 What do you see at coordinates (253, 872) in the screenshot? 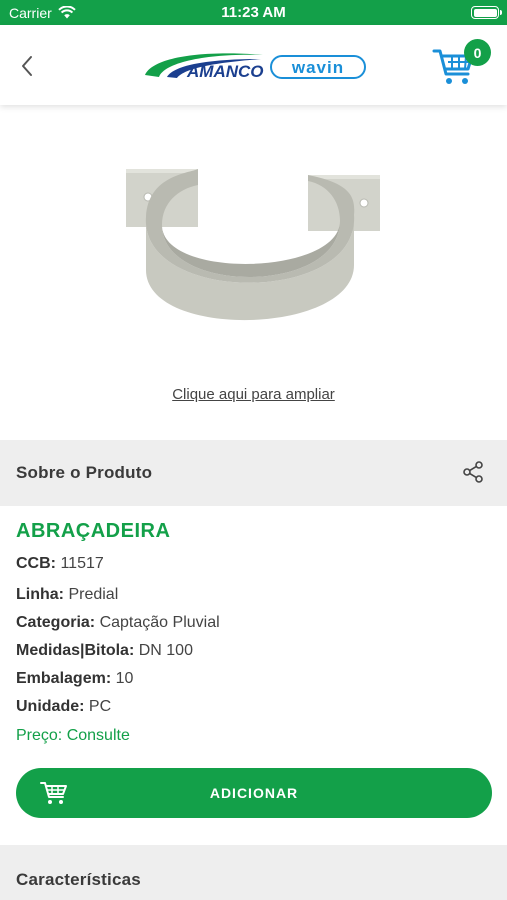
I see `features-header: Características` at bounding box center [253, 872].